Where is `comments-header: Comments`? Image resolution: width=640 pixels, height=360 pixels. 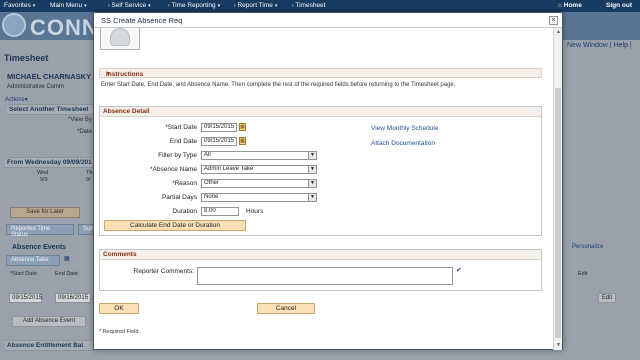 comments-header: Comments is located at coordinates (320, 255).